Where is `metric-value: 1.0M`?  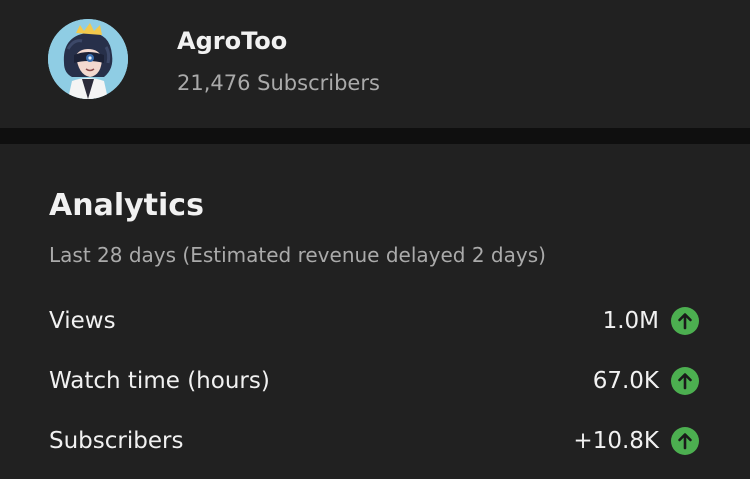 metric-value: 1.0M is located at coordinates (630, 321).